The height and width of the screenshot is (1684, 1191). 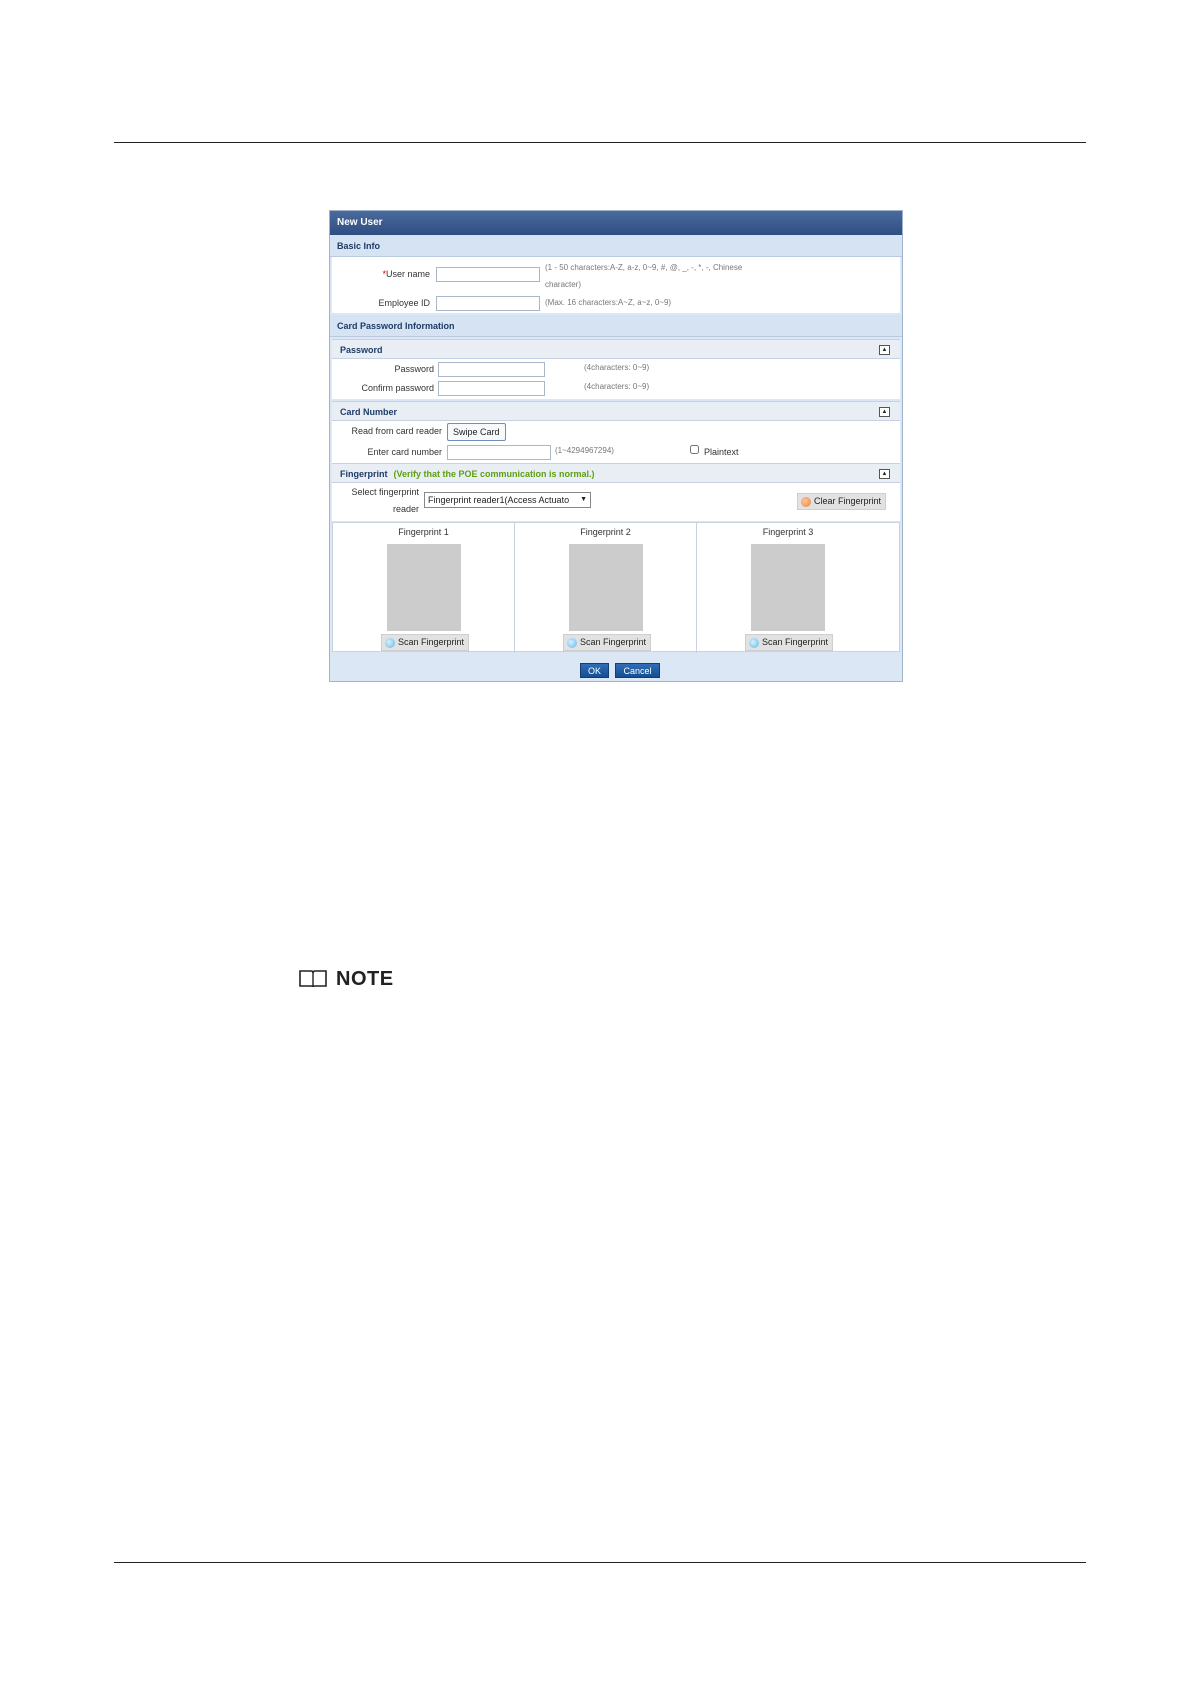 What do you see at coordinates (381, 274) in the screenshot?
I see `user-name-label: *User name` at bounding box center [381, 274].